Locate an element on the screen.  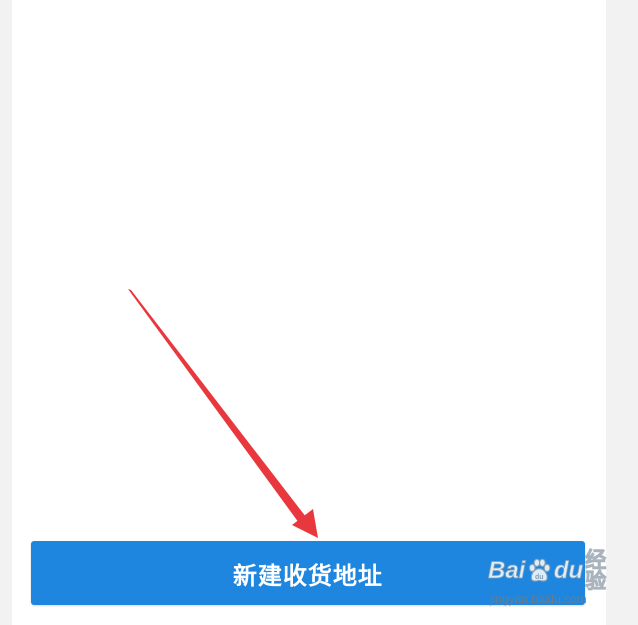
left-gutter is located at coordinates (6, 312).